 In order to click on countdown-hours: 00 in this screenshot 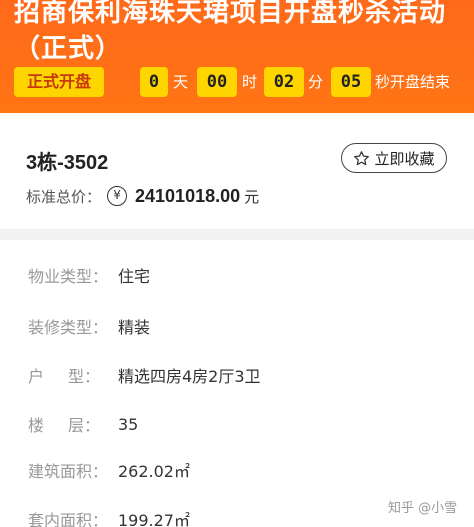, I will do `click(217, 82)`.